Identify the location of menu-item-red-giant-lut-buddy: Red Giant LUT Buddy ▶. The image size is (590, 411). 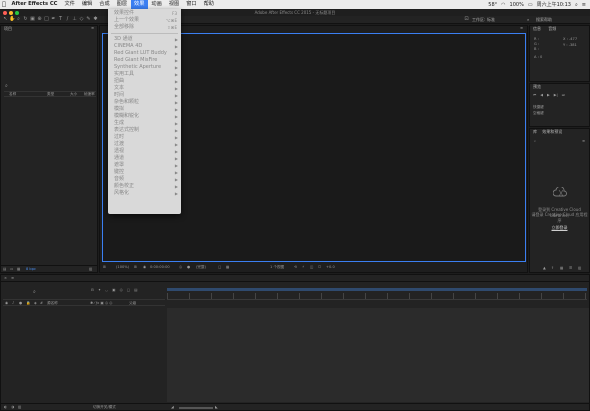
(144, 53).